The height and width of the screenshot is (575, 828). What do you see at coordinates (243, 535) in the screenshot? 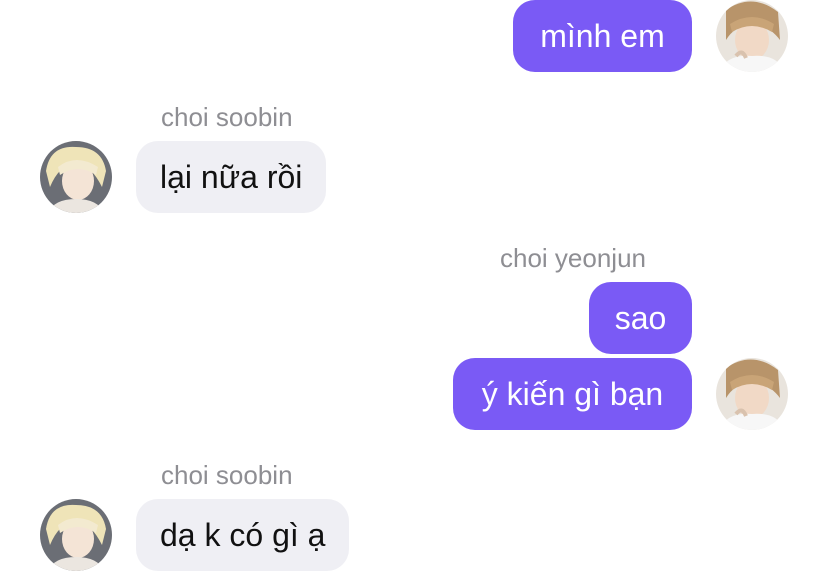
I see `incoming-message-bubble: dạ k có gì ạ` at bounding box center [243, 535].